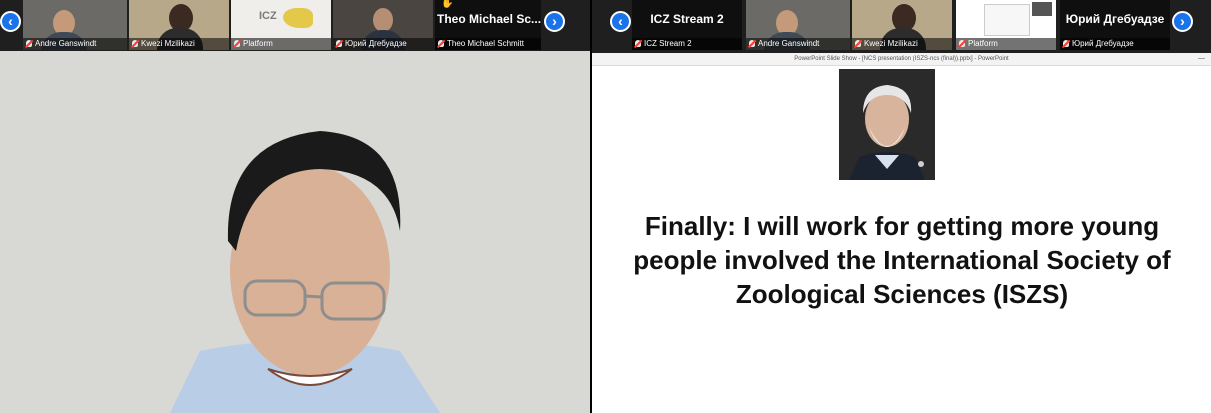  Describe the element at coordinates (687, 19) in the screenshot. I see `participant-big-name: ICZ Stream 2` at that location.